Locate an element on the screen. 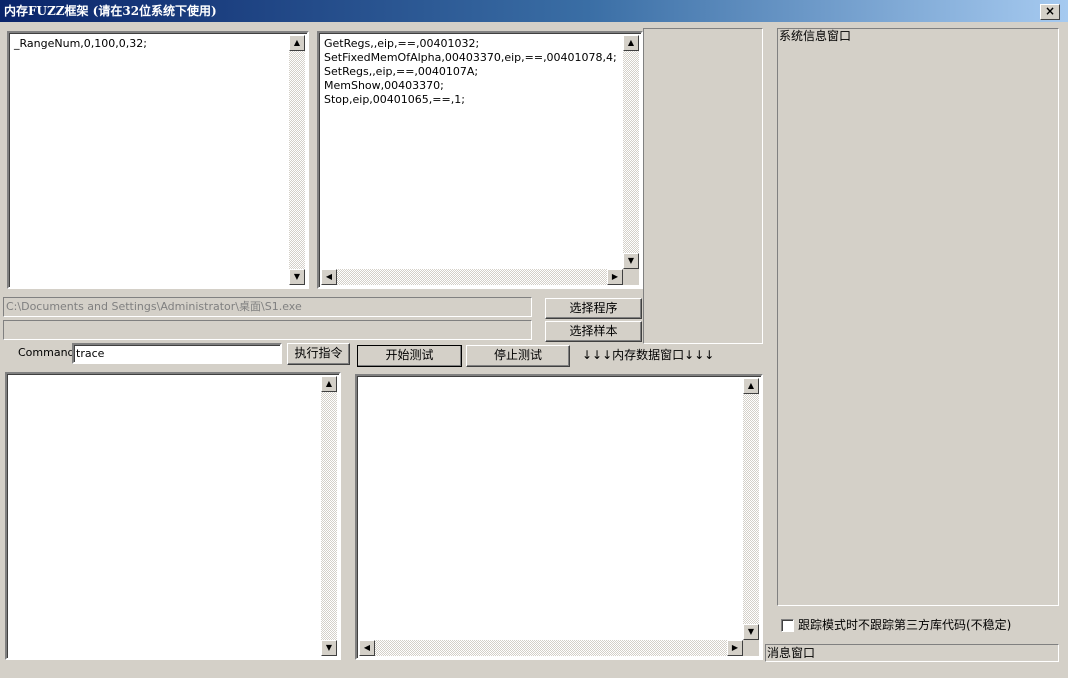 The width and height of the screenshot is (1068, 678). title-bar: 内存FUZZ框架 (请在32位系统下使用) is located at coordinates (534, 11).